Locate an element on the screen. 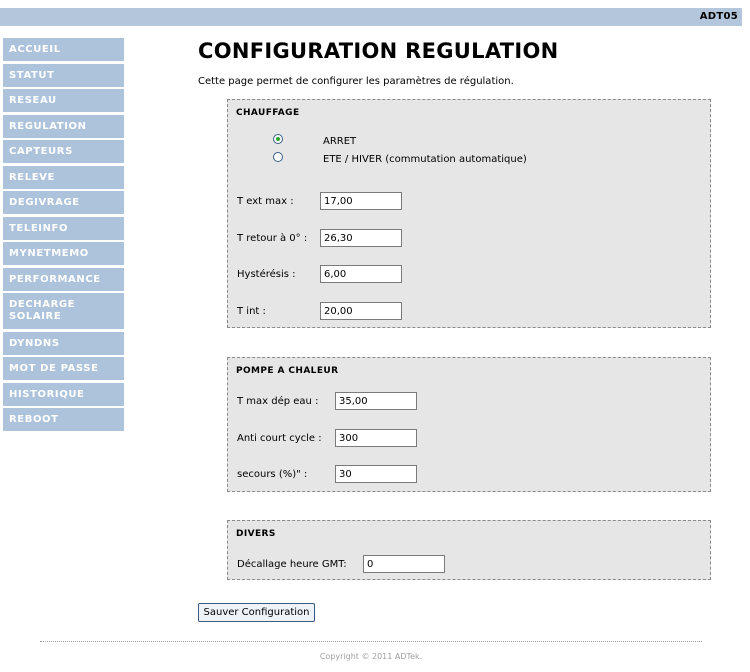 Image resolution: width=750 pixels, height=672 pixels. sidebar-item-decharge-solaire: DECHARGE SOLAIRE is located at coordinates (63, 311).